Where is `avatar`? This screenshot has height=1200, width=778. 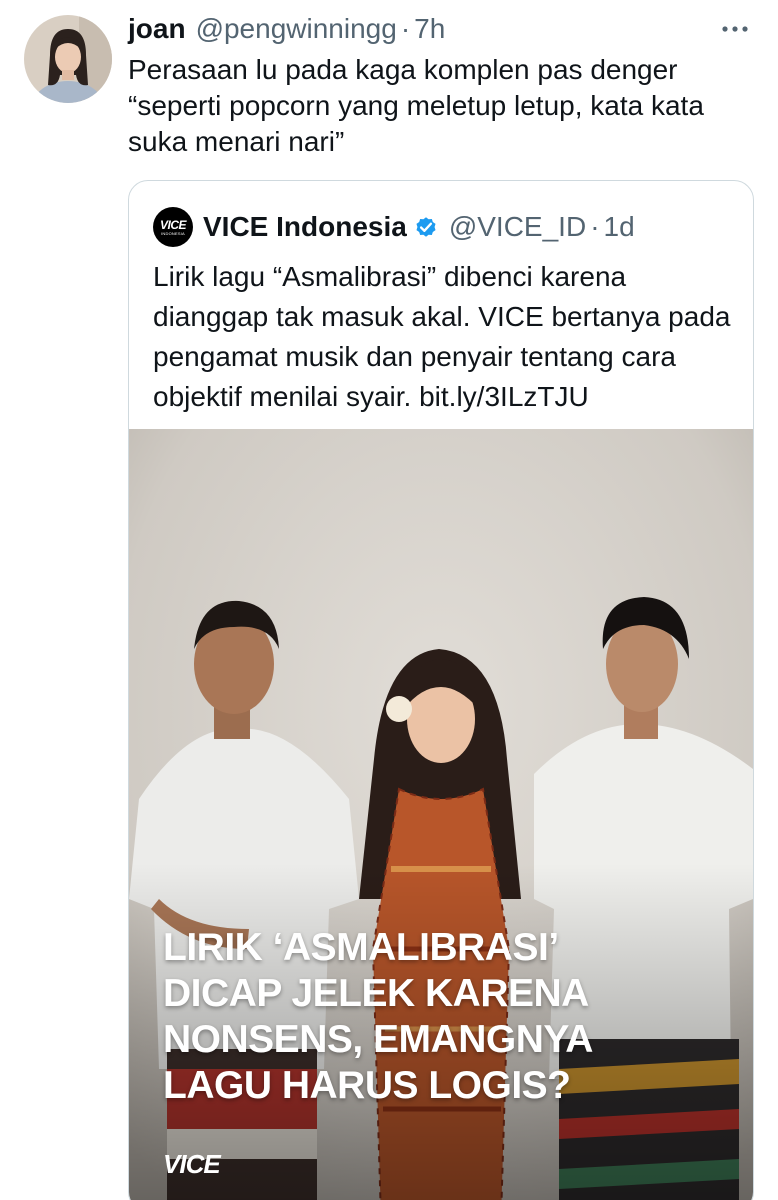
avatar is located at coordinates (68, 59).